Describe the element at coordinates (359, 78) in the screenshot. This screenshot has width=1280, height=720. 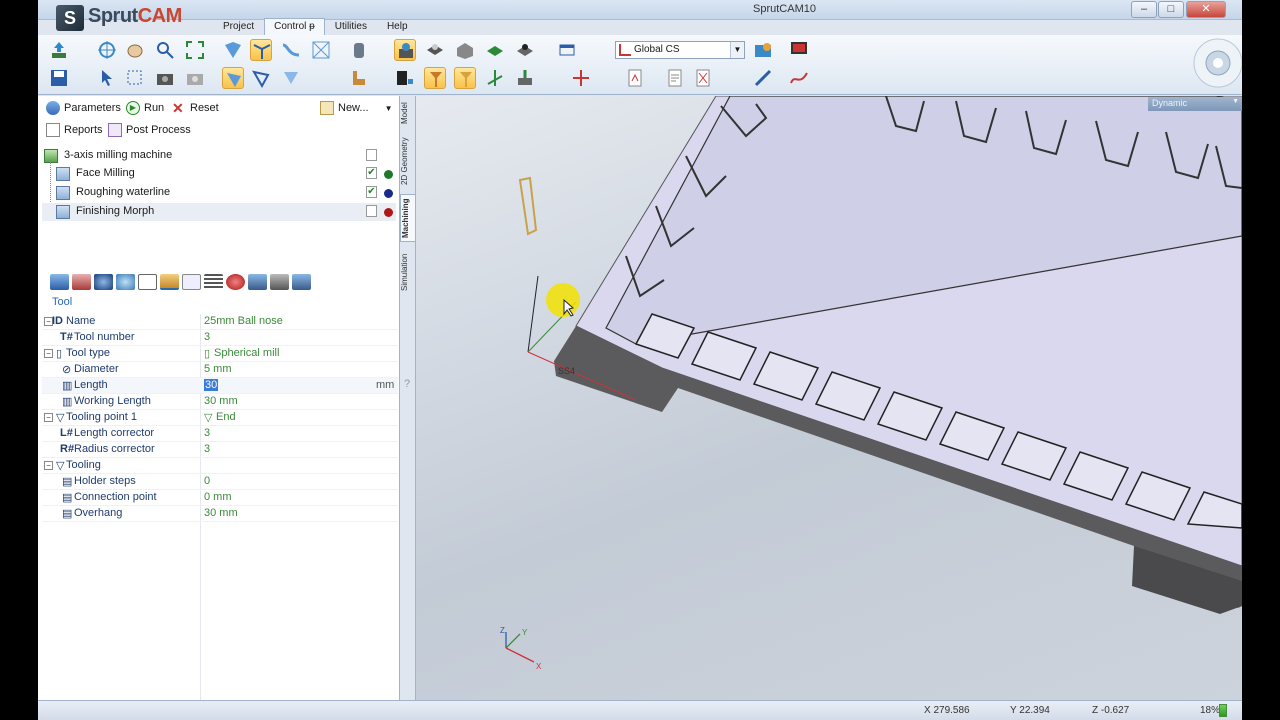
I see `fixture-icon` at that location.